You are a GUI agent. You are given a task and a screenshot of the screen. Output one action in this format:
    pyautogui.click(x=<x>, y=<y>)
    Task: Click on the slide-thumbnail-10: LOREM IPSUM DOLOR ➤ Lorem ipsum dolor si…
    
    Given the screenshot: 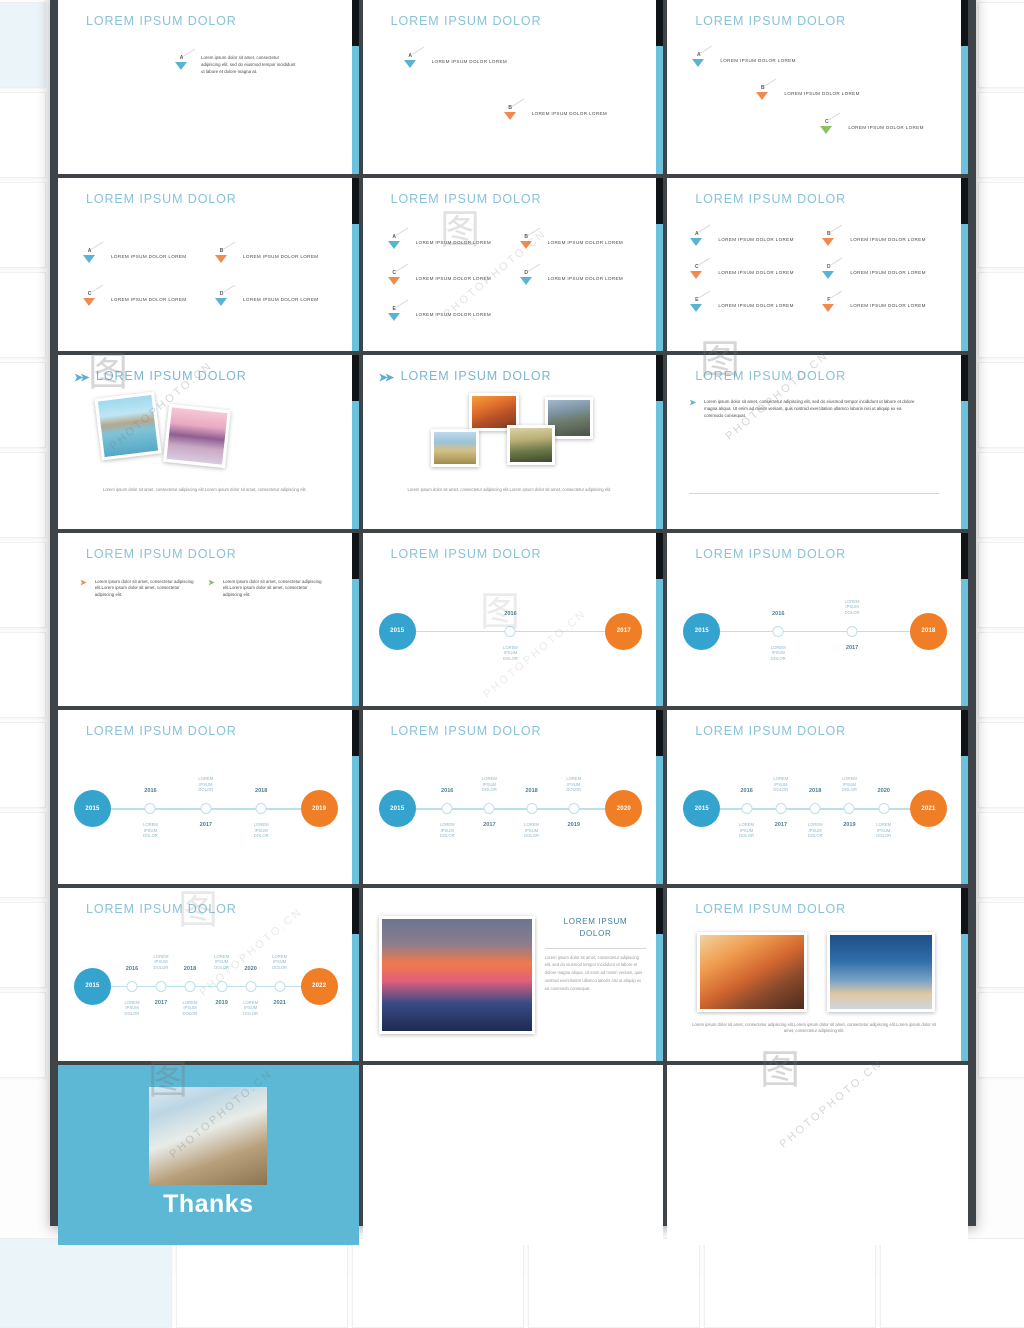 What is the action you would take?
    pyautogui.click(x=208, y=620)
    